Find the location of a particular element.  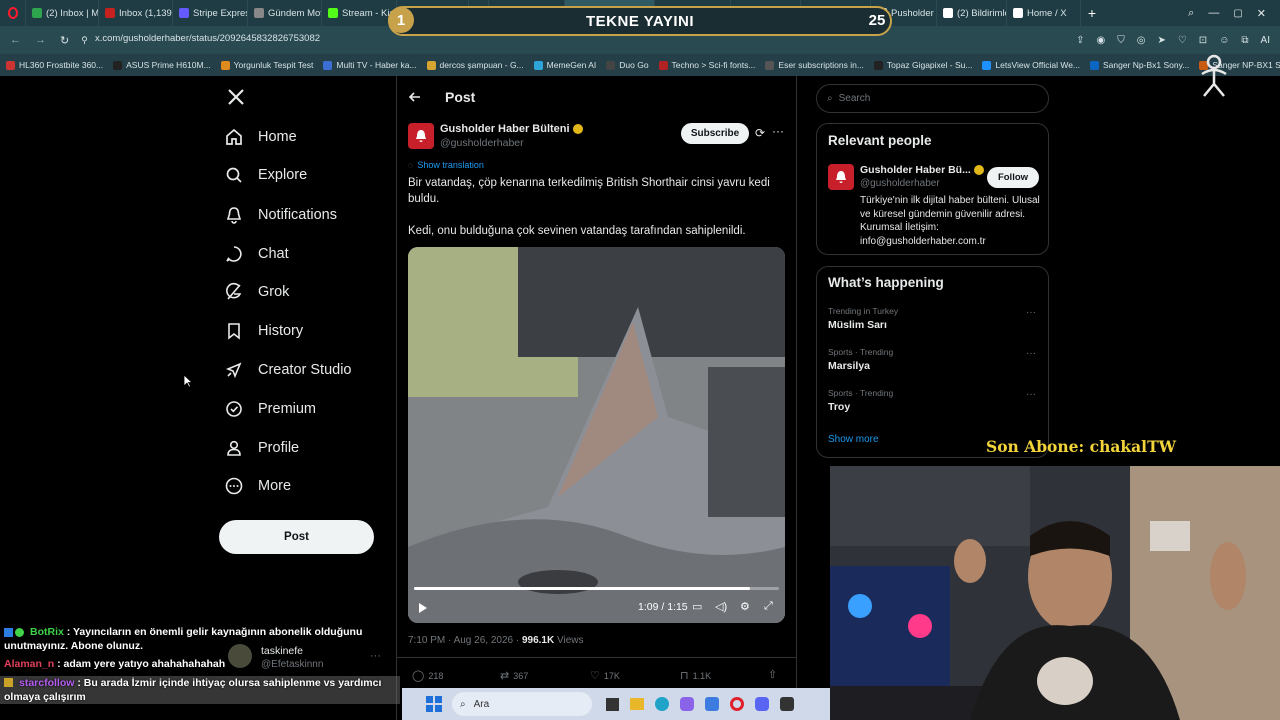

extension-icon: ⧉ is located at coordinates (1244, 40).